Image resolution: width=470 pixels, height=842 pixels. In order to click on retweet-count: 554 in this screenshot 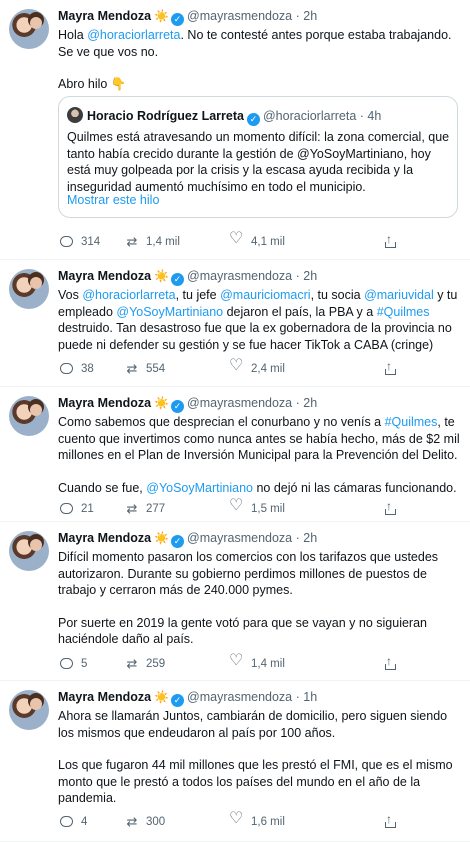, I will do `click(156, 369)`.